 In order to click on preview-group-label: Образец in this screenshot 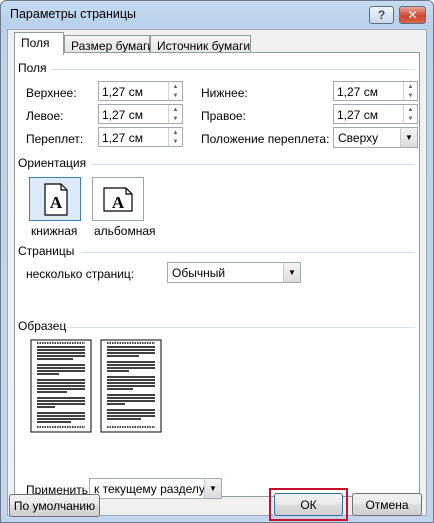, I will do `click(42, 326)`.